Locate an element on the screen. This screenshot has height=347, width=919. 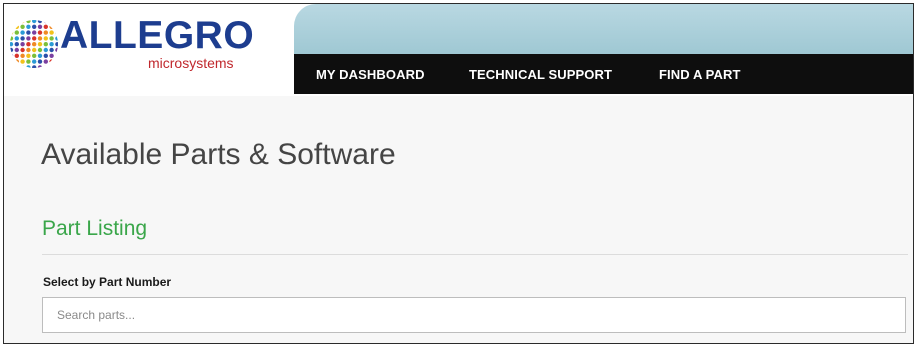
brand-name: ALLEGRO is located at coordinates (157, 35).